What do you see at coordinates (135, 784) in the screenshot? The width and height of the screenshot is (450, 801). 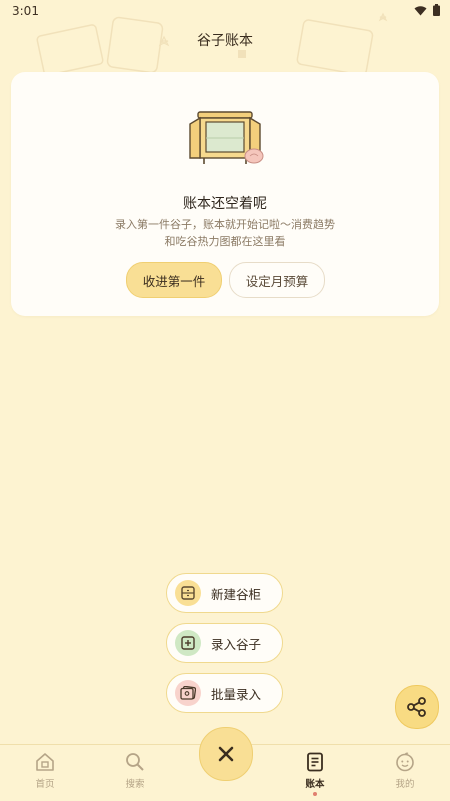 I see `tab-search-label: 搜索` at bounding box center [135, 784].